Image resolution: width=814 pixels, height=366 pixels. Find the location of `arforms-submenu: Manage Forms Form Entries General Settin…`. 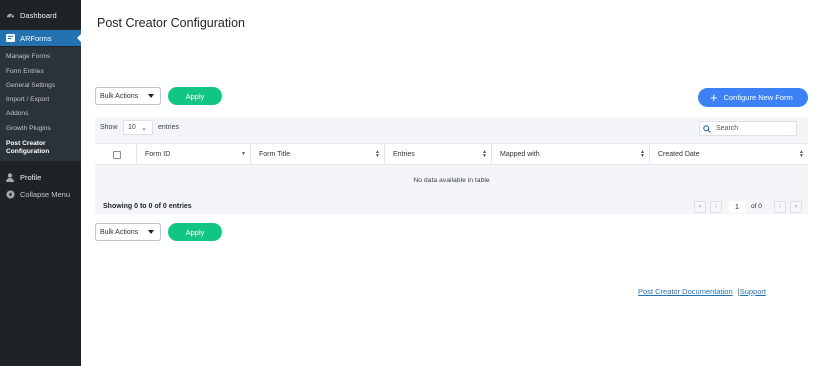

arforms-submenu: Manage Forms Form Entries General Settin… is located at coordinates (40, 104).